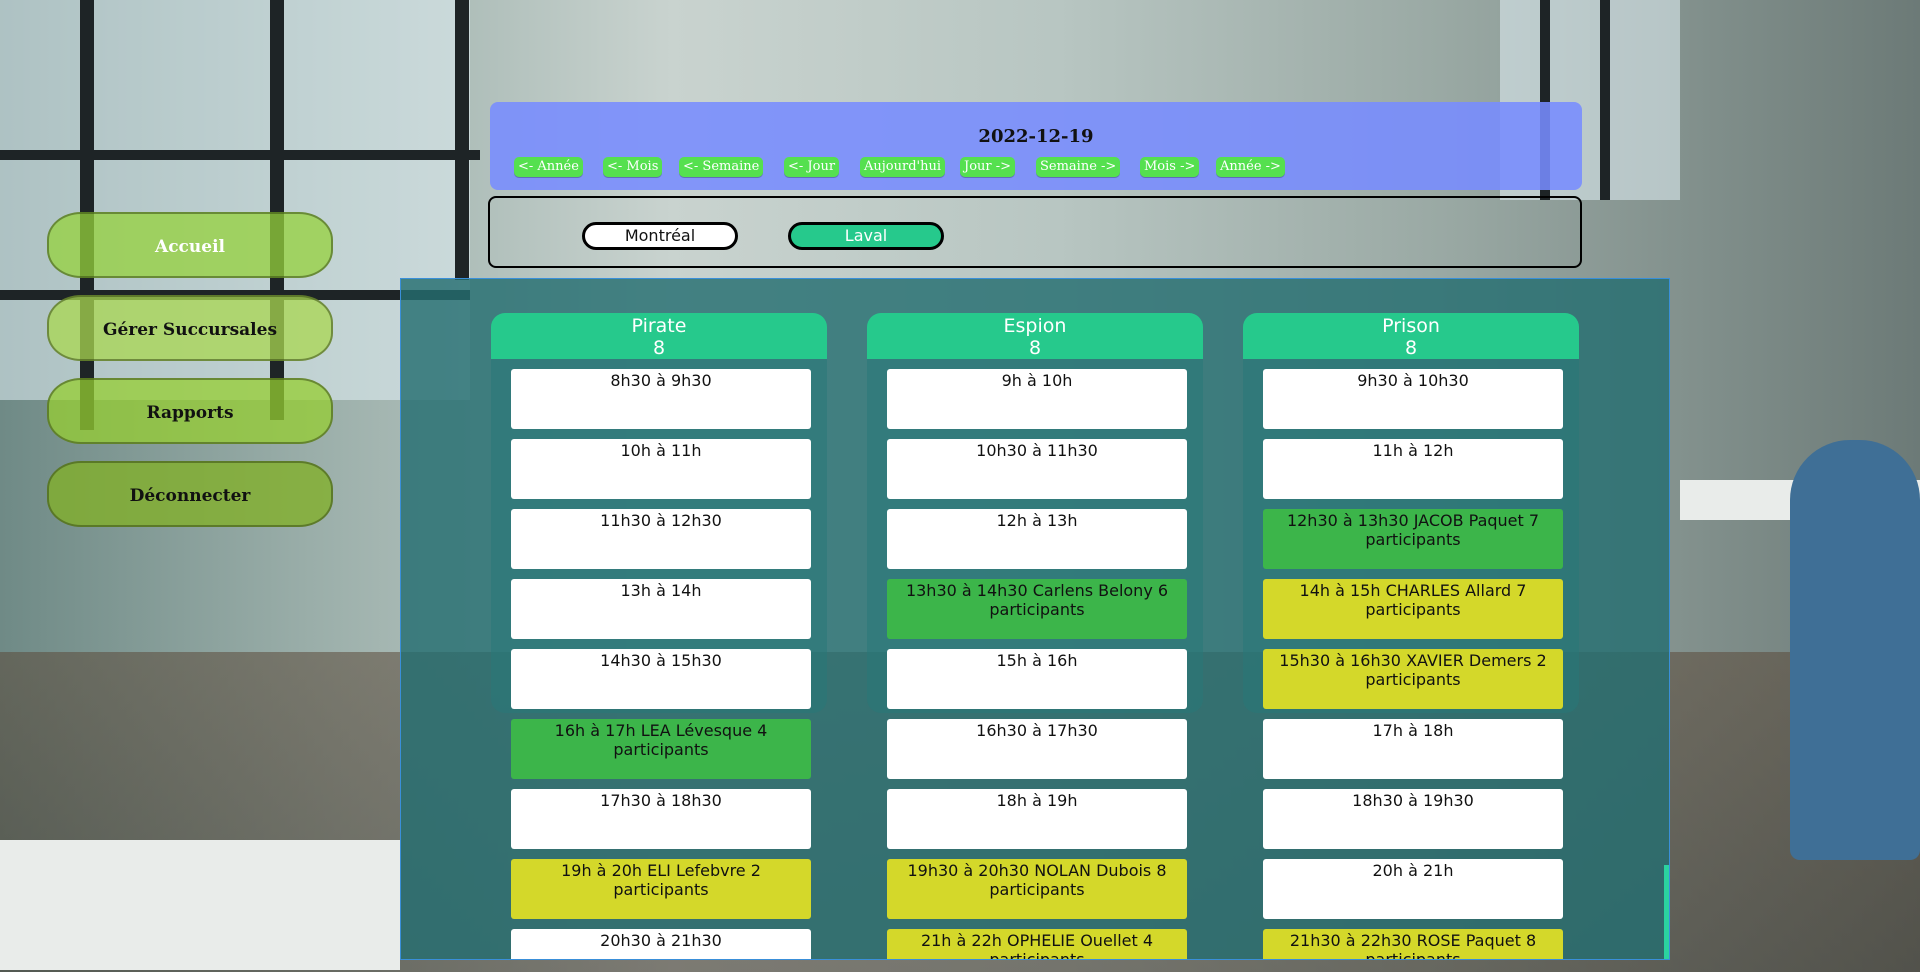  I want to click on time-slot: 11h30 à 12h30, so click(661, 539).